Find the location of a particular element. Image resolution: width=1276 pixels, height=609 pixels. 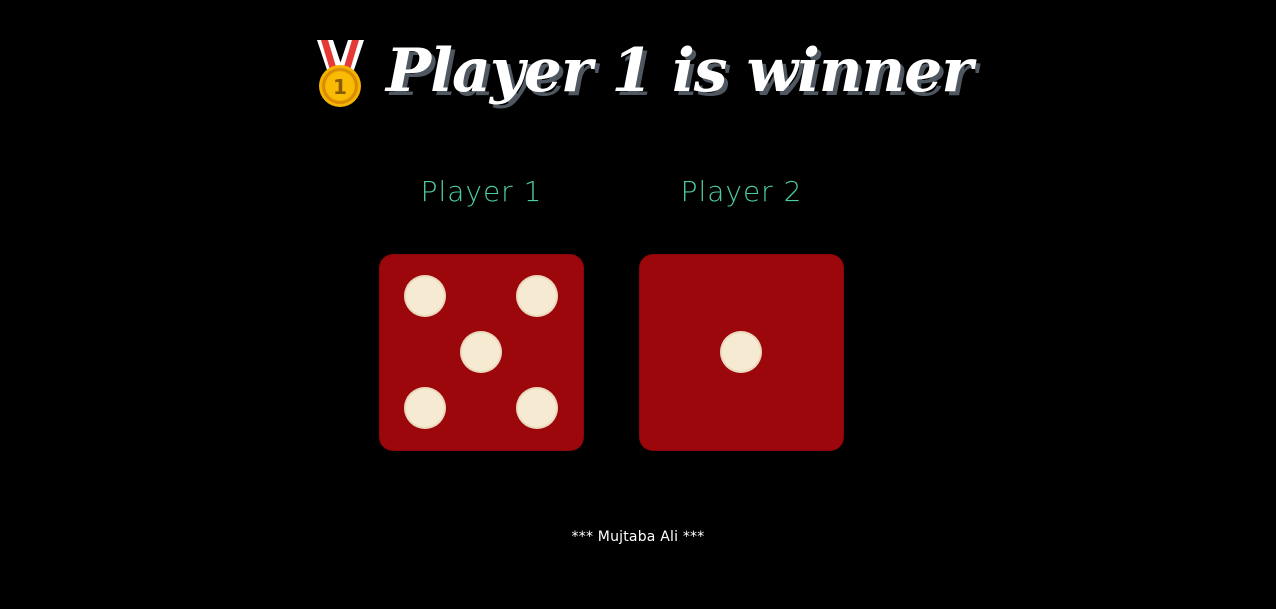

player-1-label: Player 1 is located at coordinates (481, 191).